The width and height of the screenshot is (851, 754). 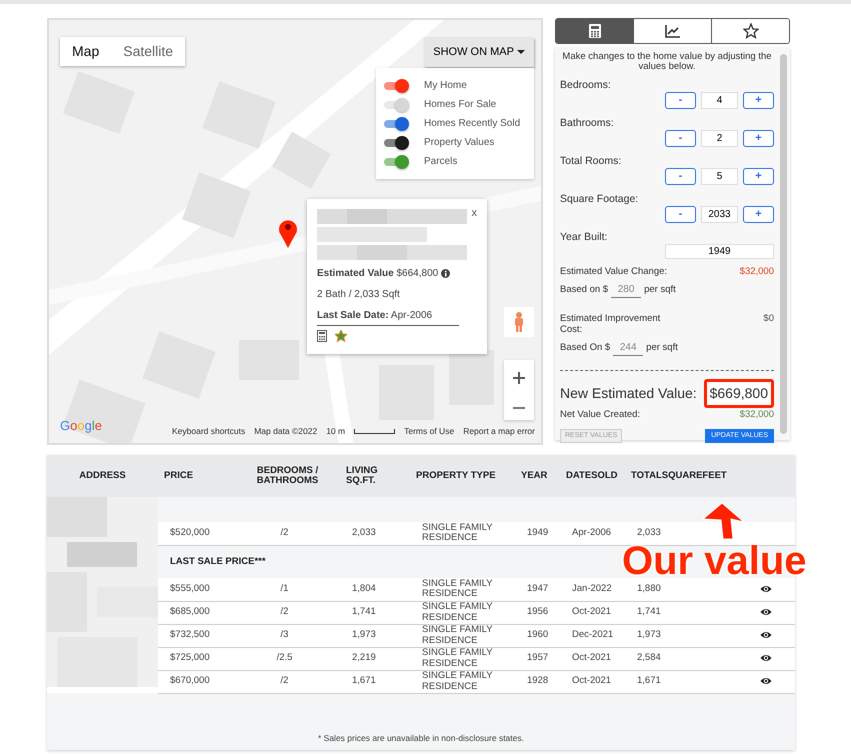 I want to click on table-cell: /3, so click(x=284, y=634).